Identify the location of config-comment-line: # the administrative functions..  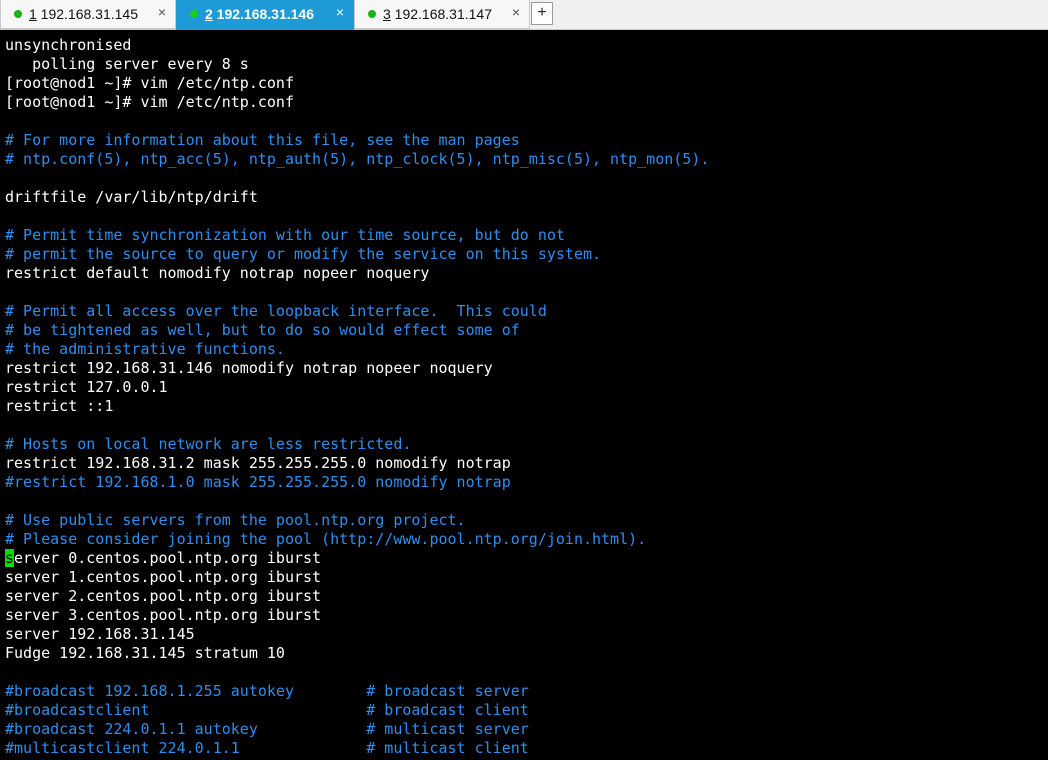
(145, 349).